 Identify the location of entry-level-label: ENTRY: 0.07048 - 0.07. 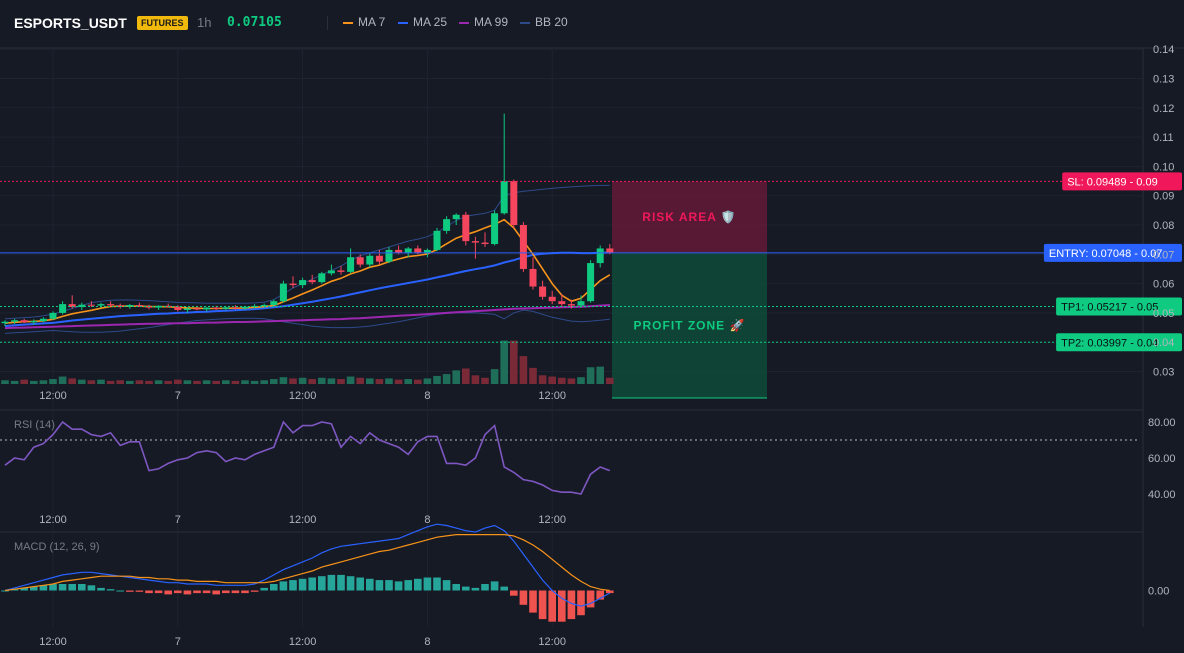
(1106, 254).